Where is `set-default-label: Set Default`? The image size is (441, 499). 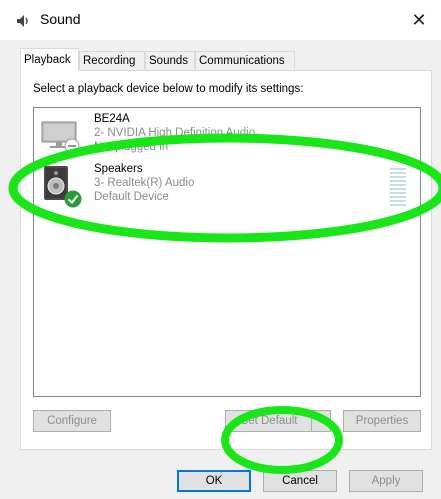
set-default-label: Set Default is located at coordinates (269, 421).